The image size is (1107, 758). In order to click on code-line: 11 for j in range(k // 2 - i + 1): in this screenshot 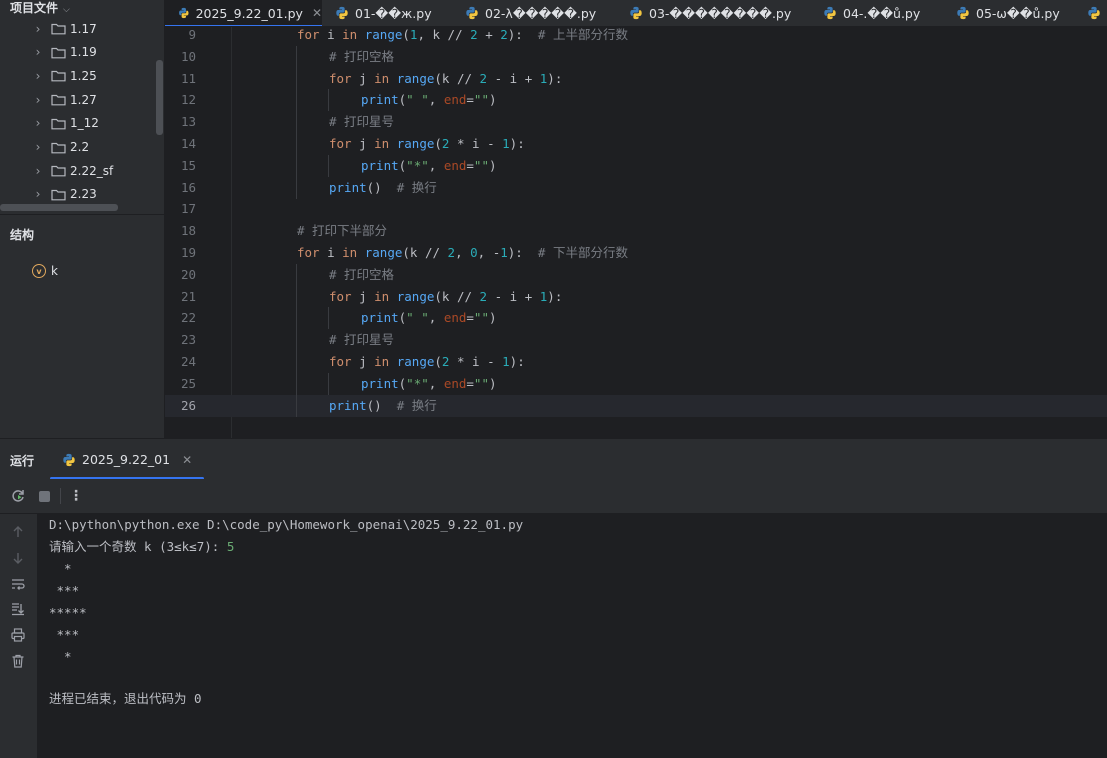, I will do `click(636, 78)`.